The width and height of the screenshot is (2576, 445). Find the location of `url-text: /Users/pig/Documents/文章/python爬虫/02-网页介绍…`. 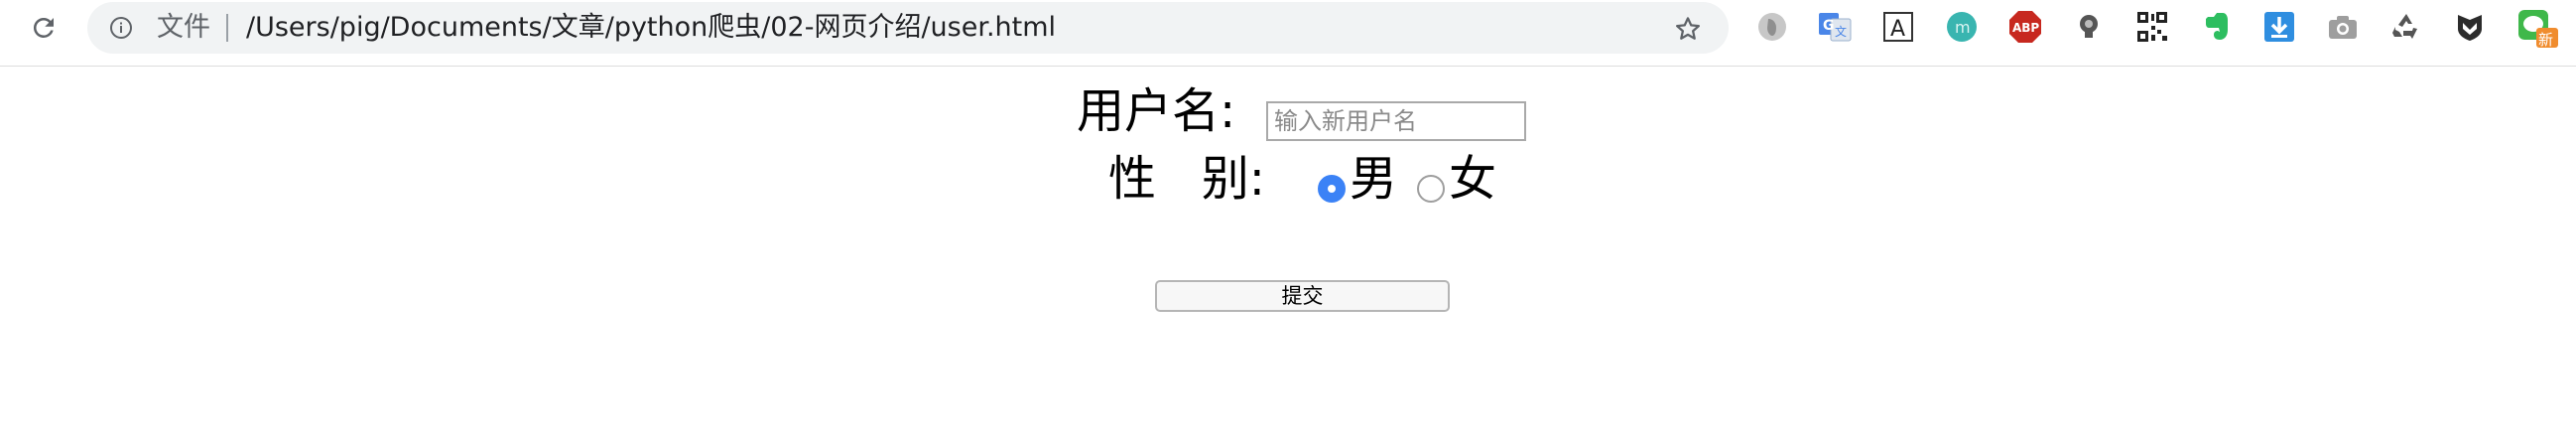

url-text: /Users/pig/Documents/文章/python爬虫/02-网页介绍… is located at coordinates (651, 28).